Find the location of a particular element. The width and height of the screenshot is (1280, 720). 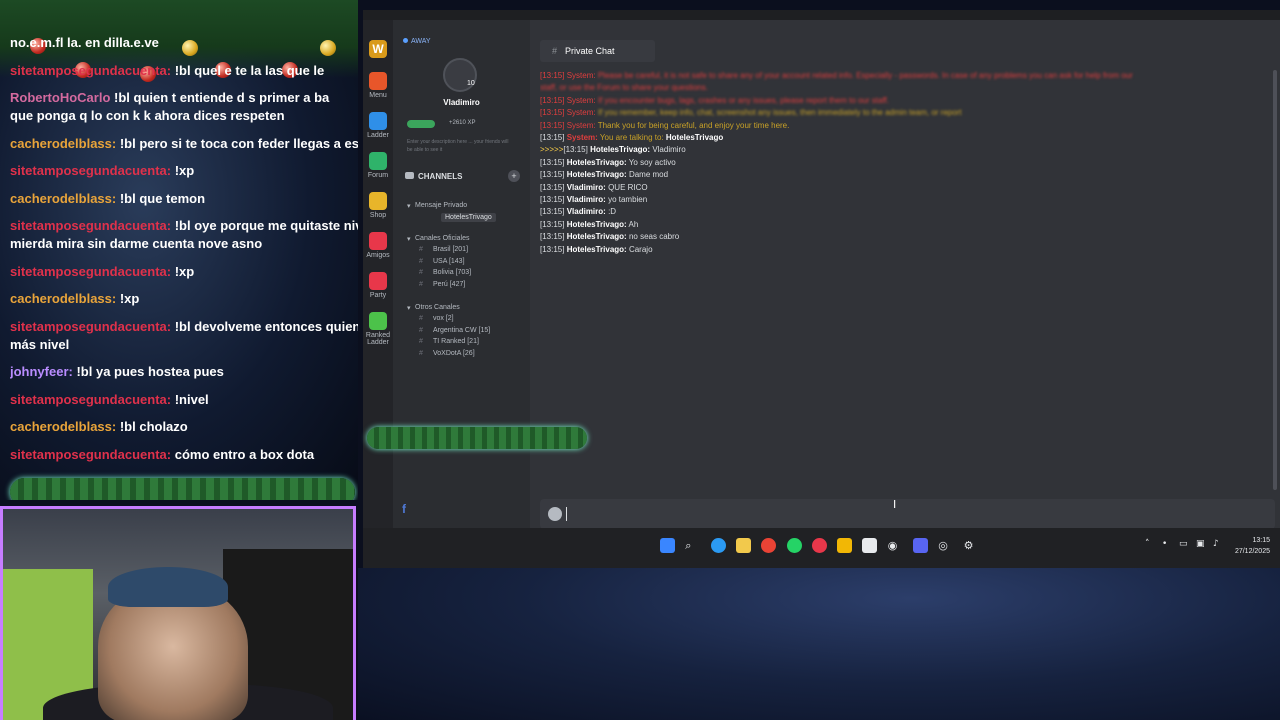

webcam-feed is located at coordinates (178, 613).